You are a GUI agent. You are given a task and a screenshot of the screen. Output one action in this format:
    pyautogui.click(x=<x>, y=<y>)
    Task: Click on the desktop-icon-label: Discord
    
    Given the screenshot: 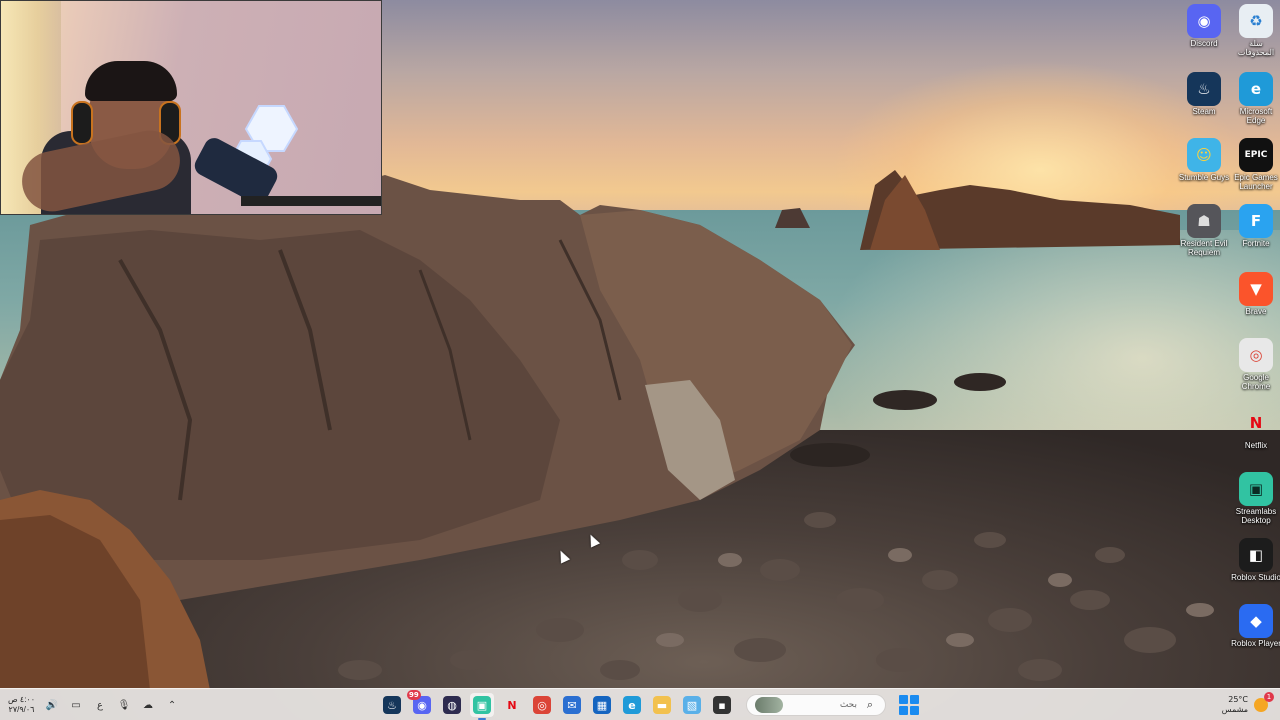 What is the action you would take?
    pyautogui.click(x=1204, y=43)
    